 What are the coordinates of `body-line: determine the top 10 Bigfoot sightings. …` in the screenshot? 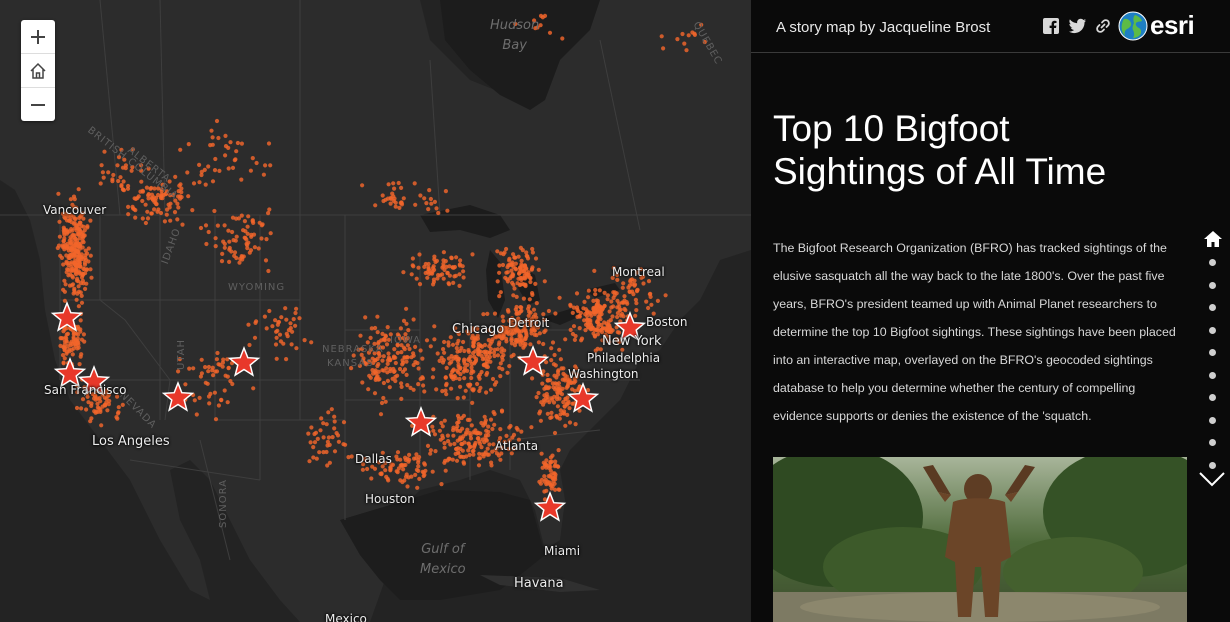 It's located at (974, 332).